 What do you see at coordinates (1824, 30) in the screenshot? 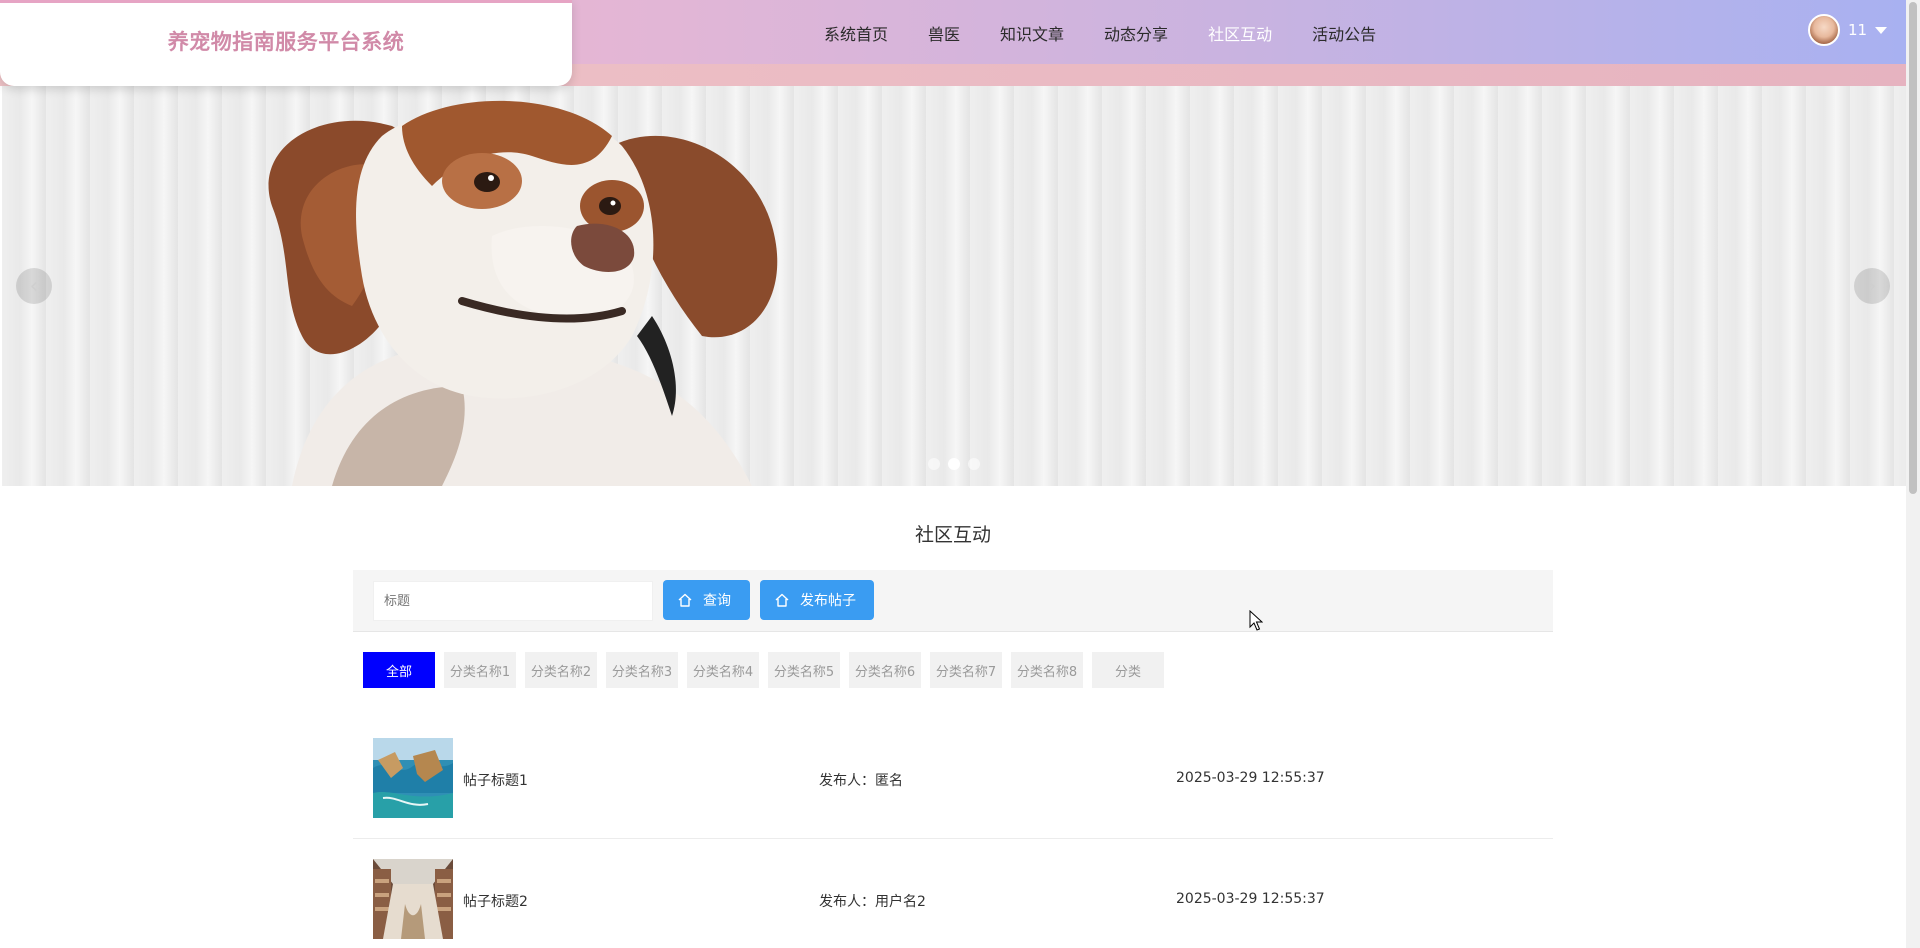
I see `avatar` at bounding box center [1824, 30].